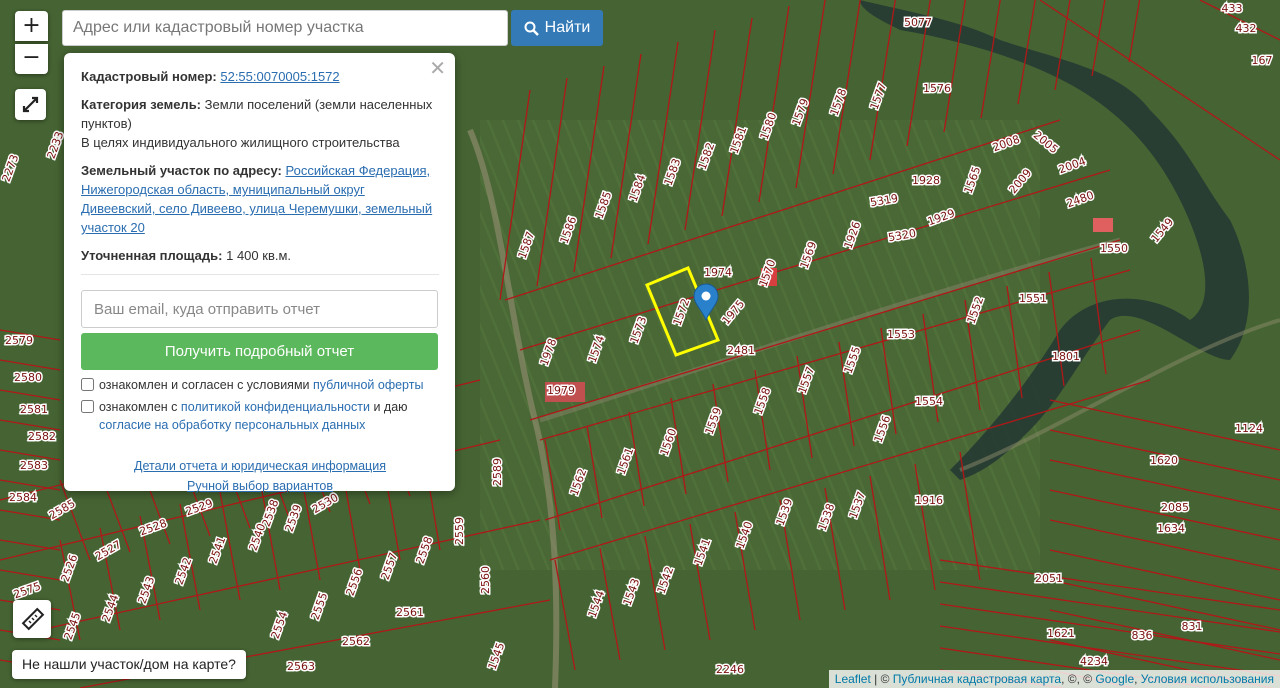 This screenshot has width=1280, height=688. What do you see at coordinates (31, 59) in the screenshot?
I see `zoom-out-button: −` at bounding box center [31, 59].